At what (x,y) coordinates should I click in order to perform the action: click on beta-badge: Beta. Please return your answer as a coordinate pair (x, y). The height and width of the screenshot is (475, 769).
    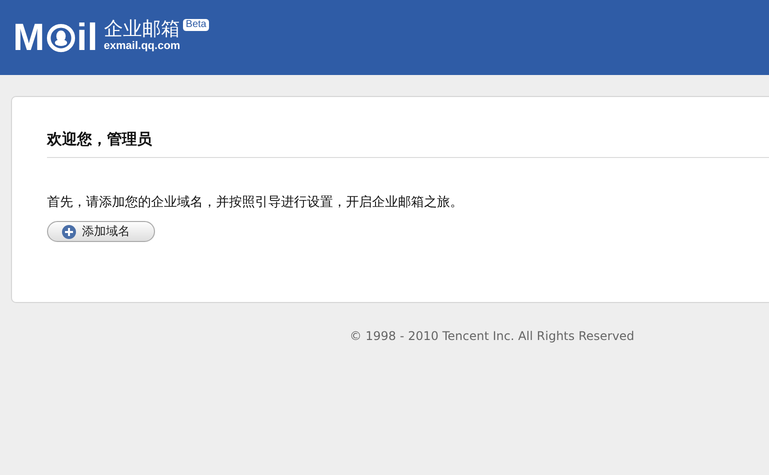
    Looking at the image, I should click on (196, 25).